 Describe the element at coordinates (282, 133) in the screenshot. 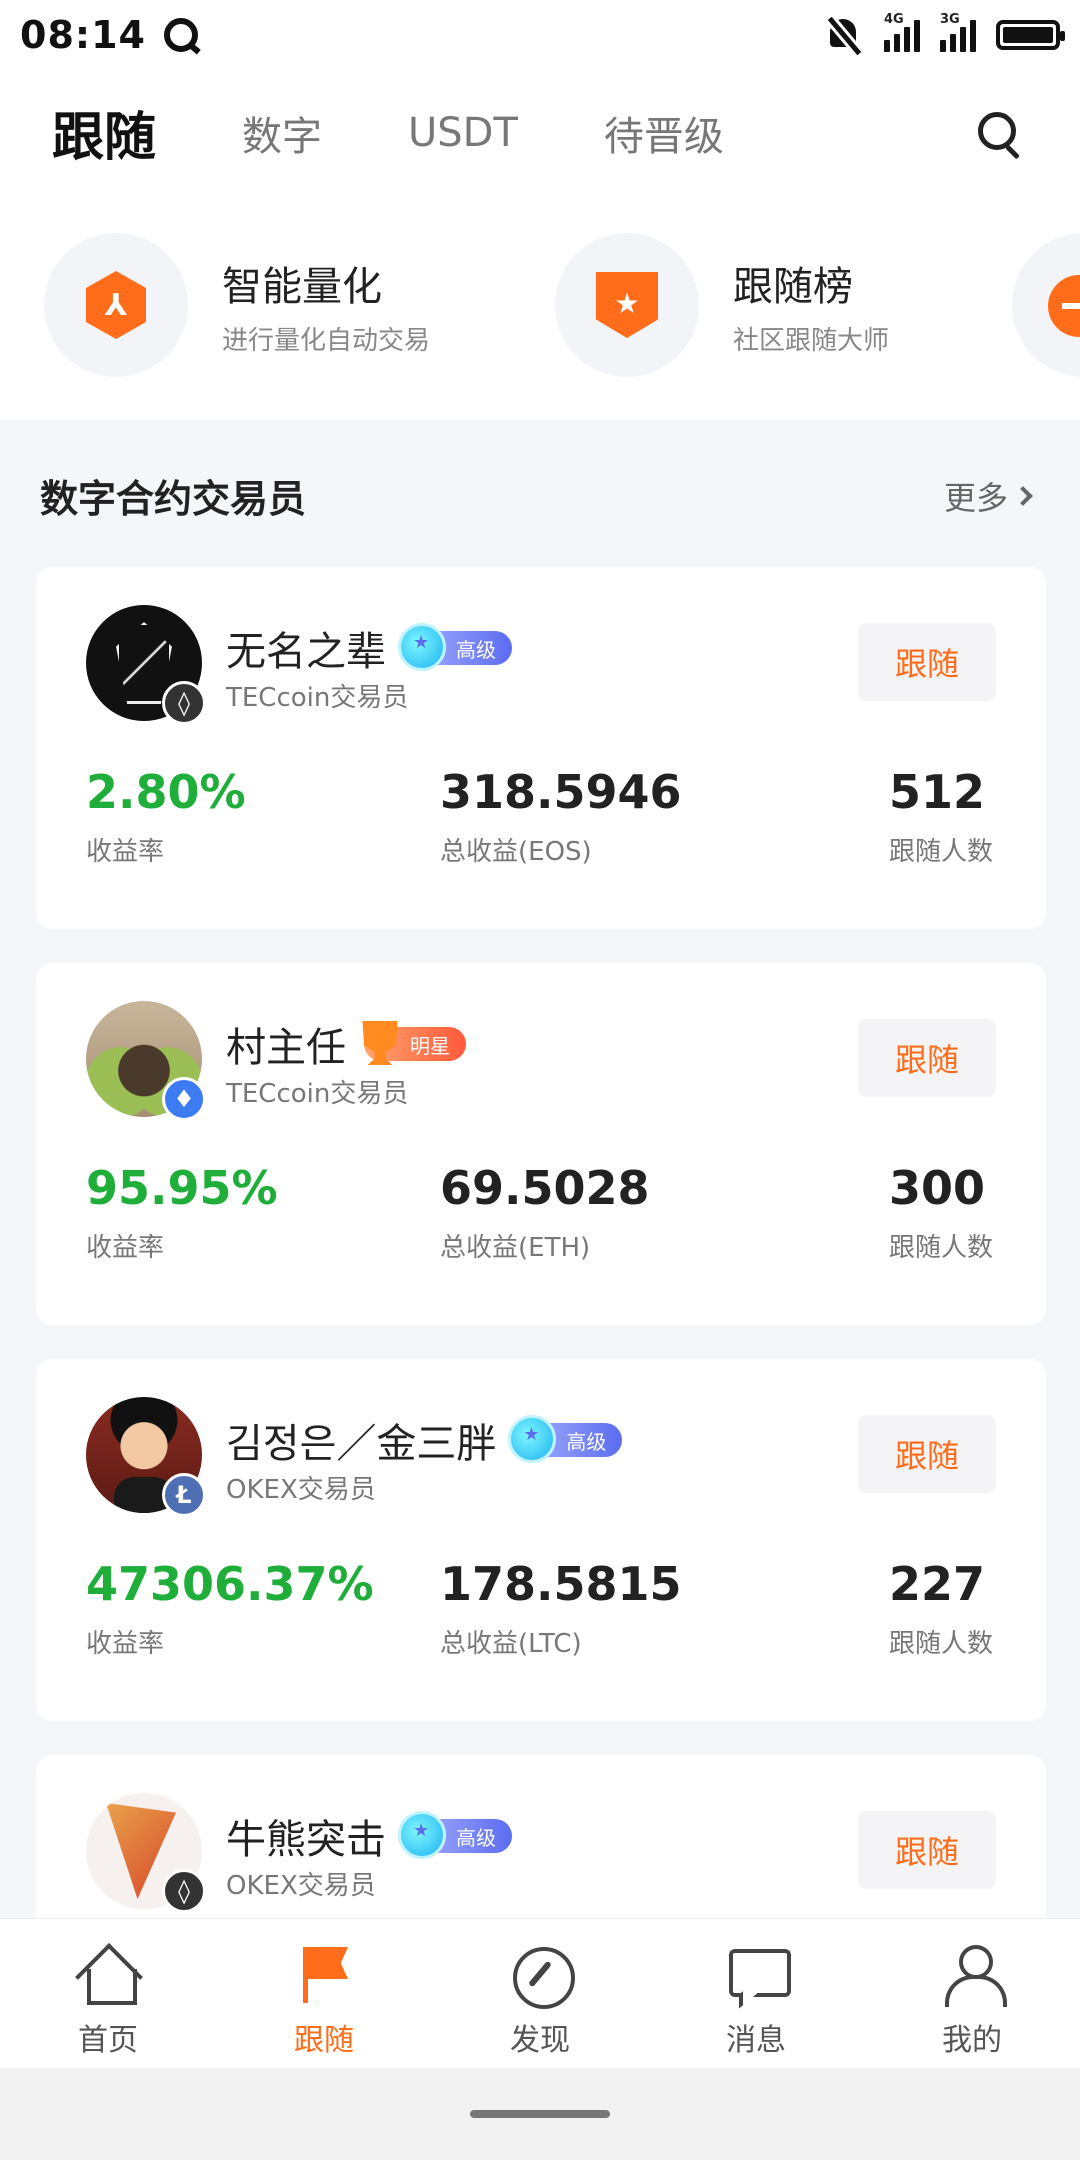

I see `tab-digital: 数字` at that location.